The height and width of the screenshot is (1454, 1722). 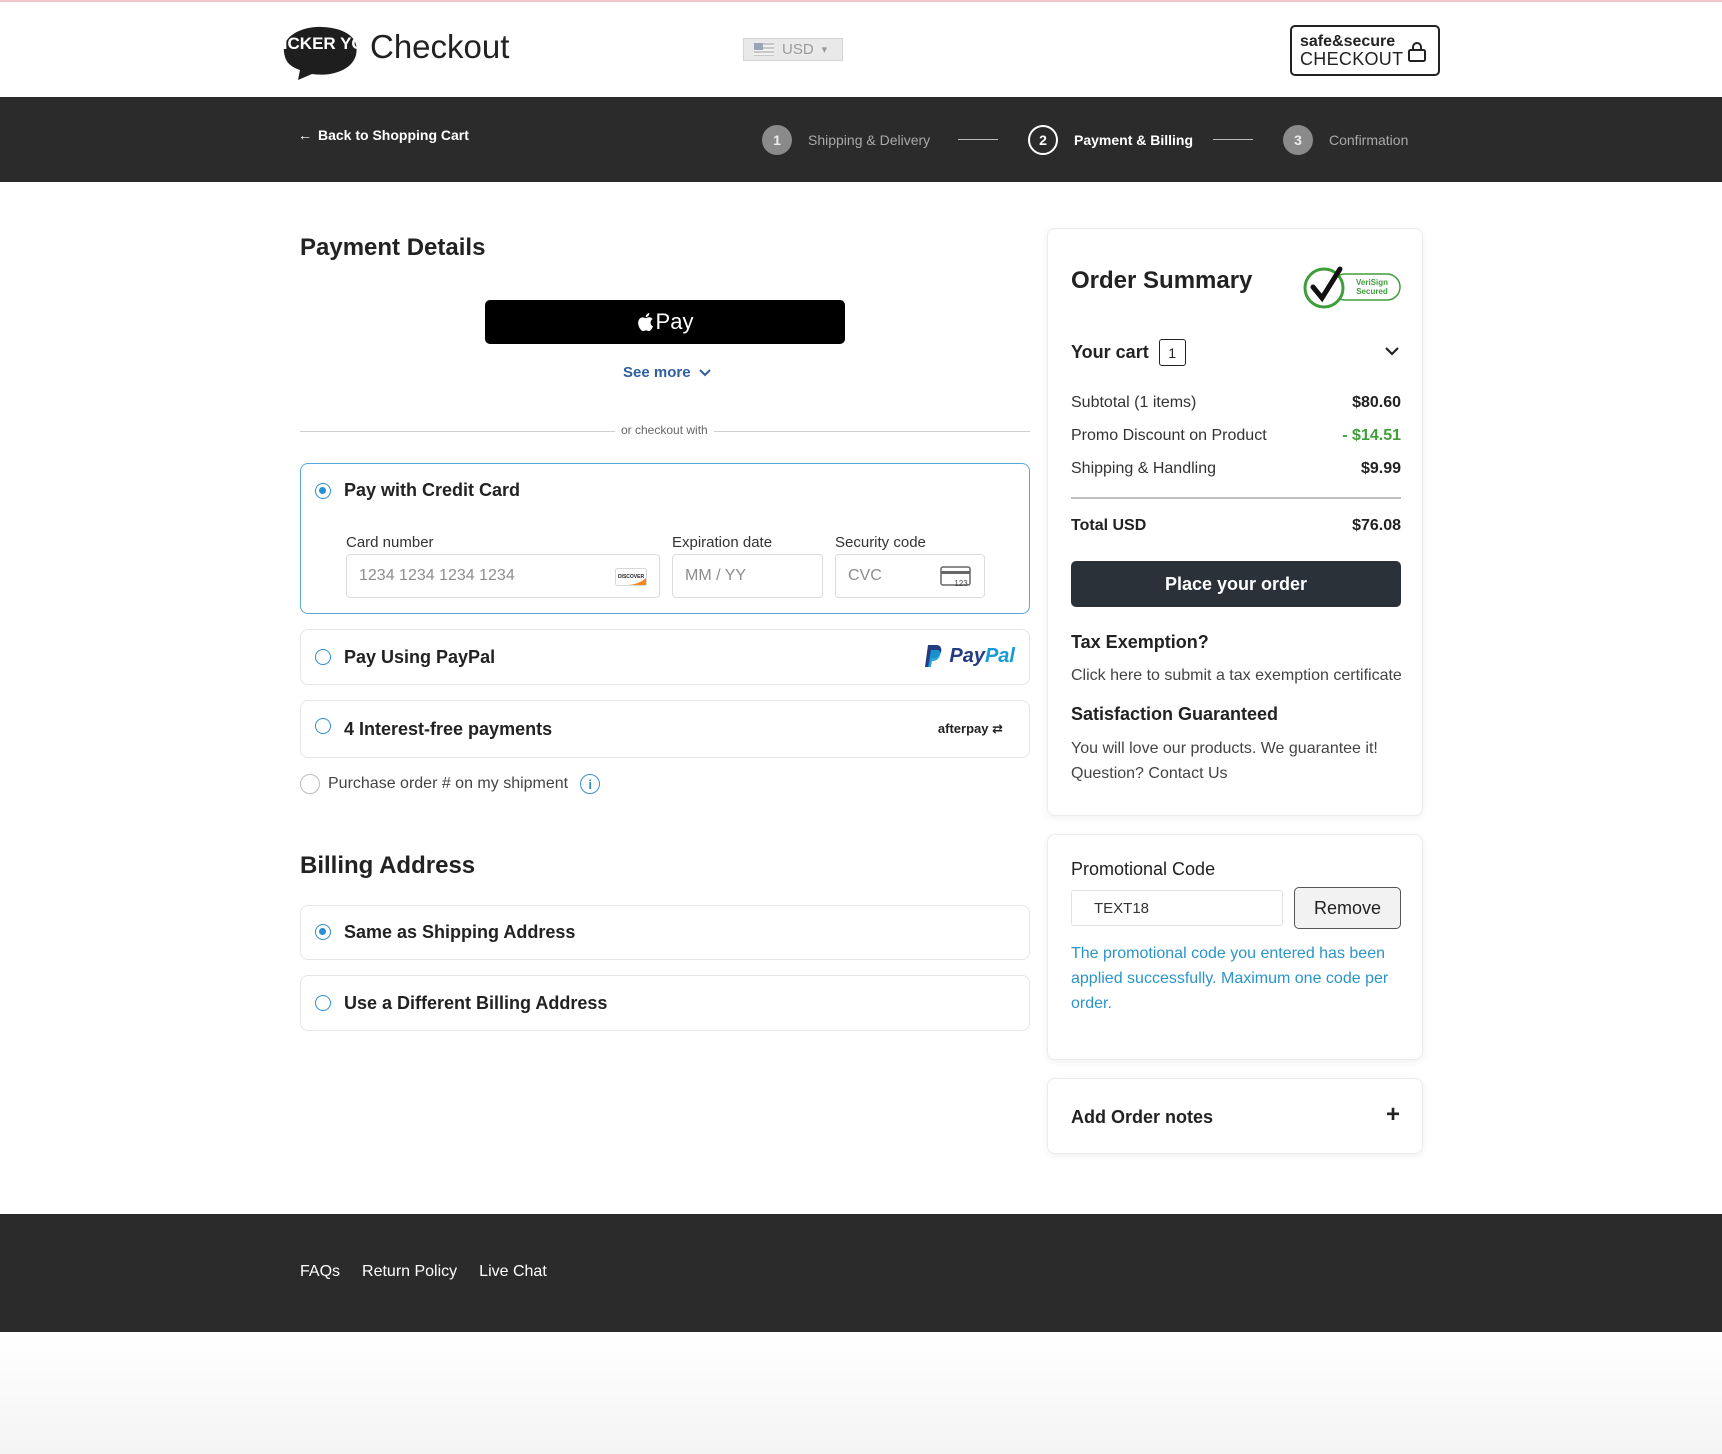 I want to click on step-label: Confirmation, so click(x=1369, y=140).